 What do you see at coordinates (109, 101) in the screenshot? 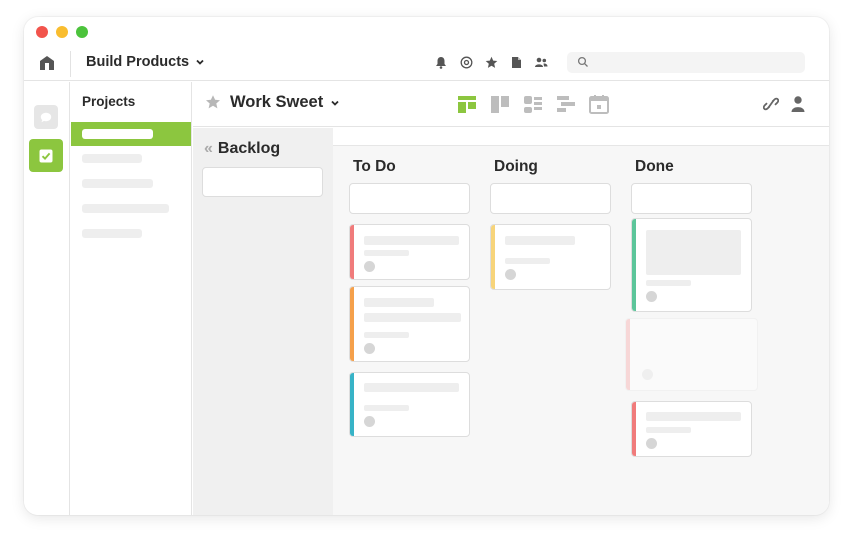
I see `projects-heading: Projects` at bounding box center [109, 101].